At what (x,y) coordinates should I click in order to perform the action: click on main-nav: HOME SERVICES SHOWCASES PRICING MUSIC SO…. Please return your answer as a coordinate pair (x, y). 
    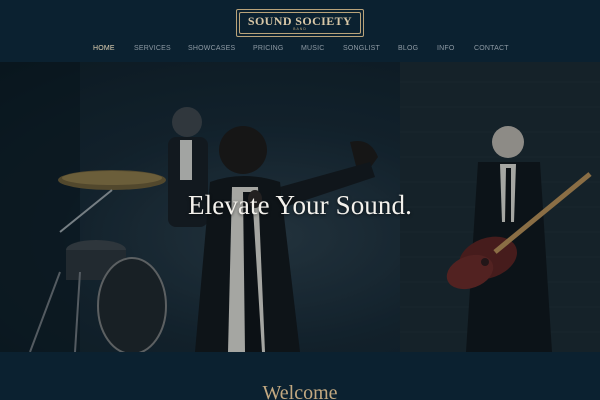
    Looking at the image, I should click on (300, 51).